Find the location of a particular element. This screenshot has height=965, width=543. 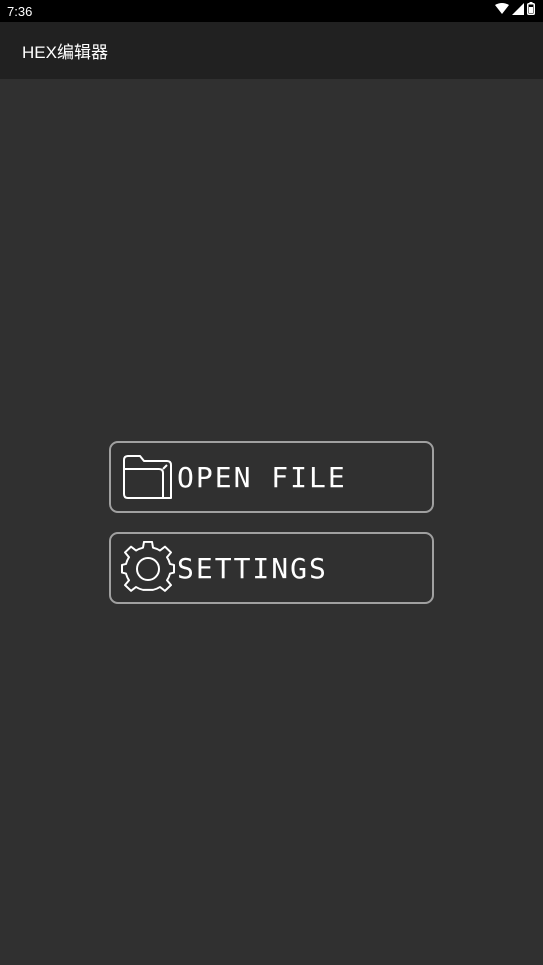

status-icons is located at coordinates (515, 11).